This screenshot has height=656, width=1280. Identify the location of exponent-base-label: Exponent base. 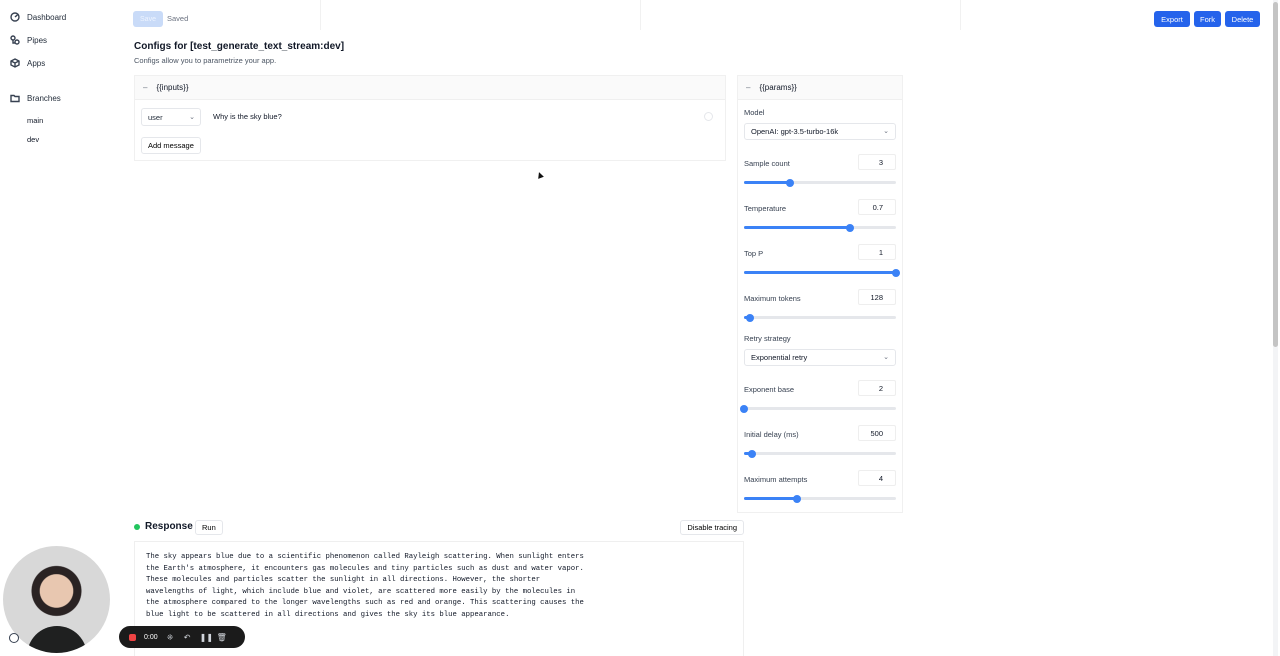
(769, 389).